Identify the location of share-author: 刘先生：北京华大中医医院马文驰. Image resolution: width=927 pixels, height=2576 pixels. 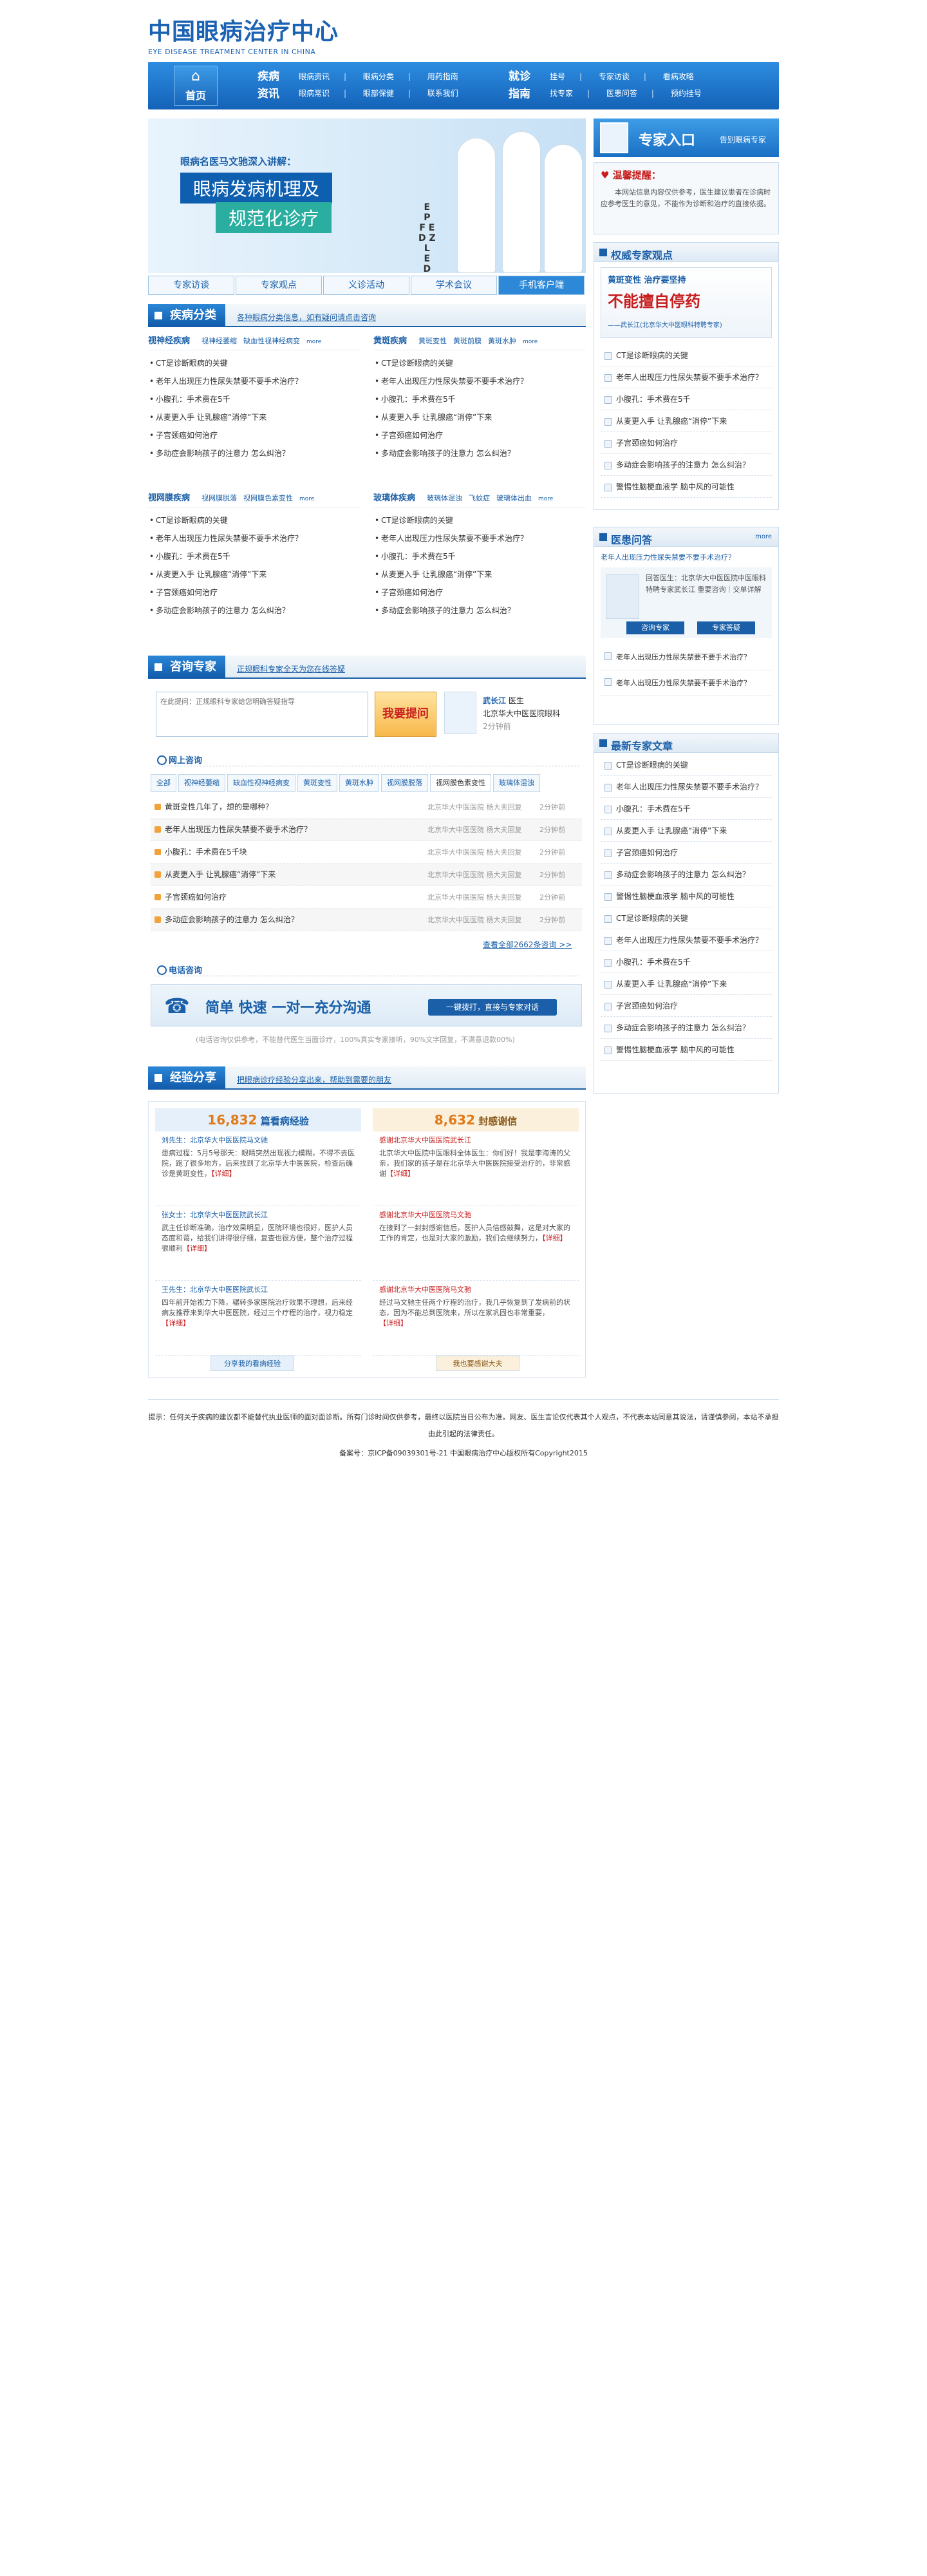
(258, 1140).